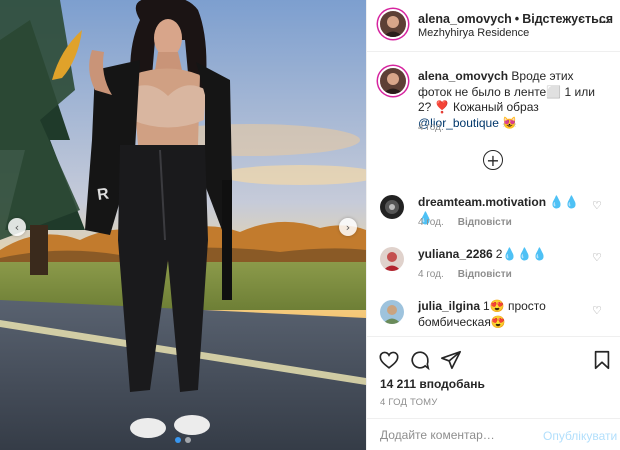  I want to click on like-heart-icon, so click(389, 360).